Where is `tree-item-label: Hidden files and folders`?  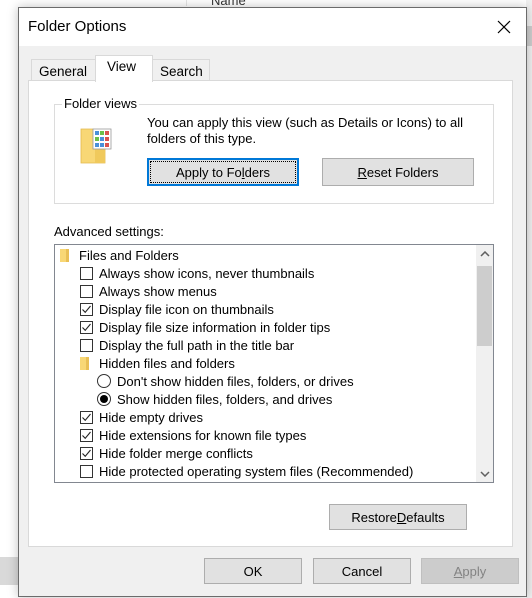
tree-item-label: Hidden files and folders is located at coordinates (167, 363).